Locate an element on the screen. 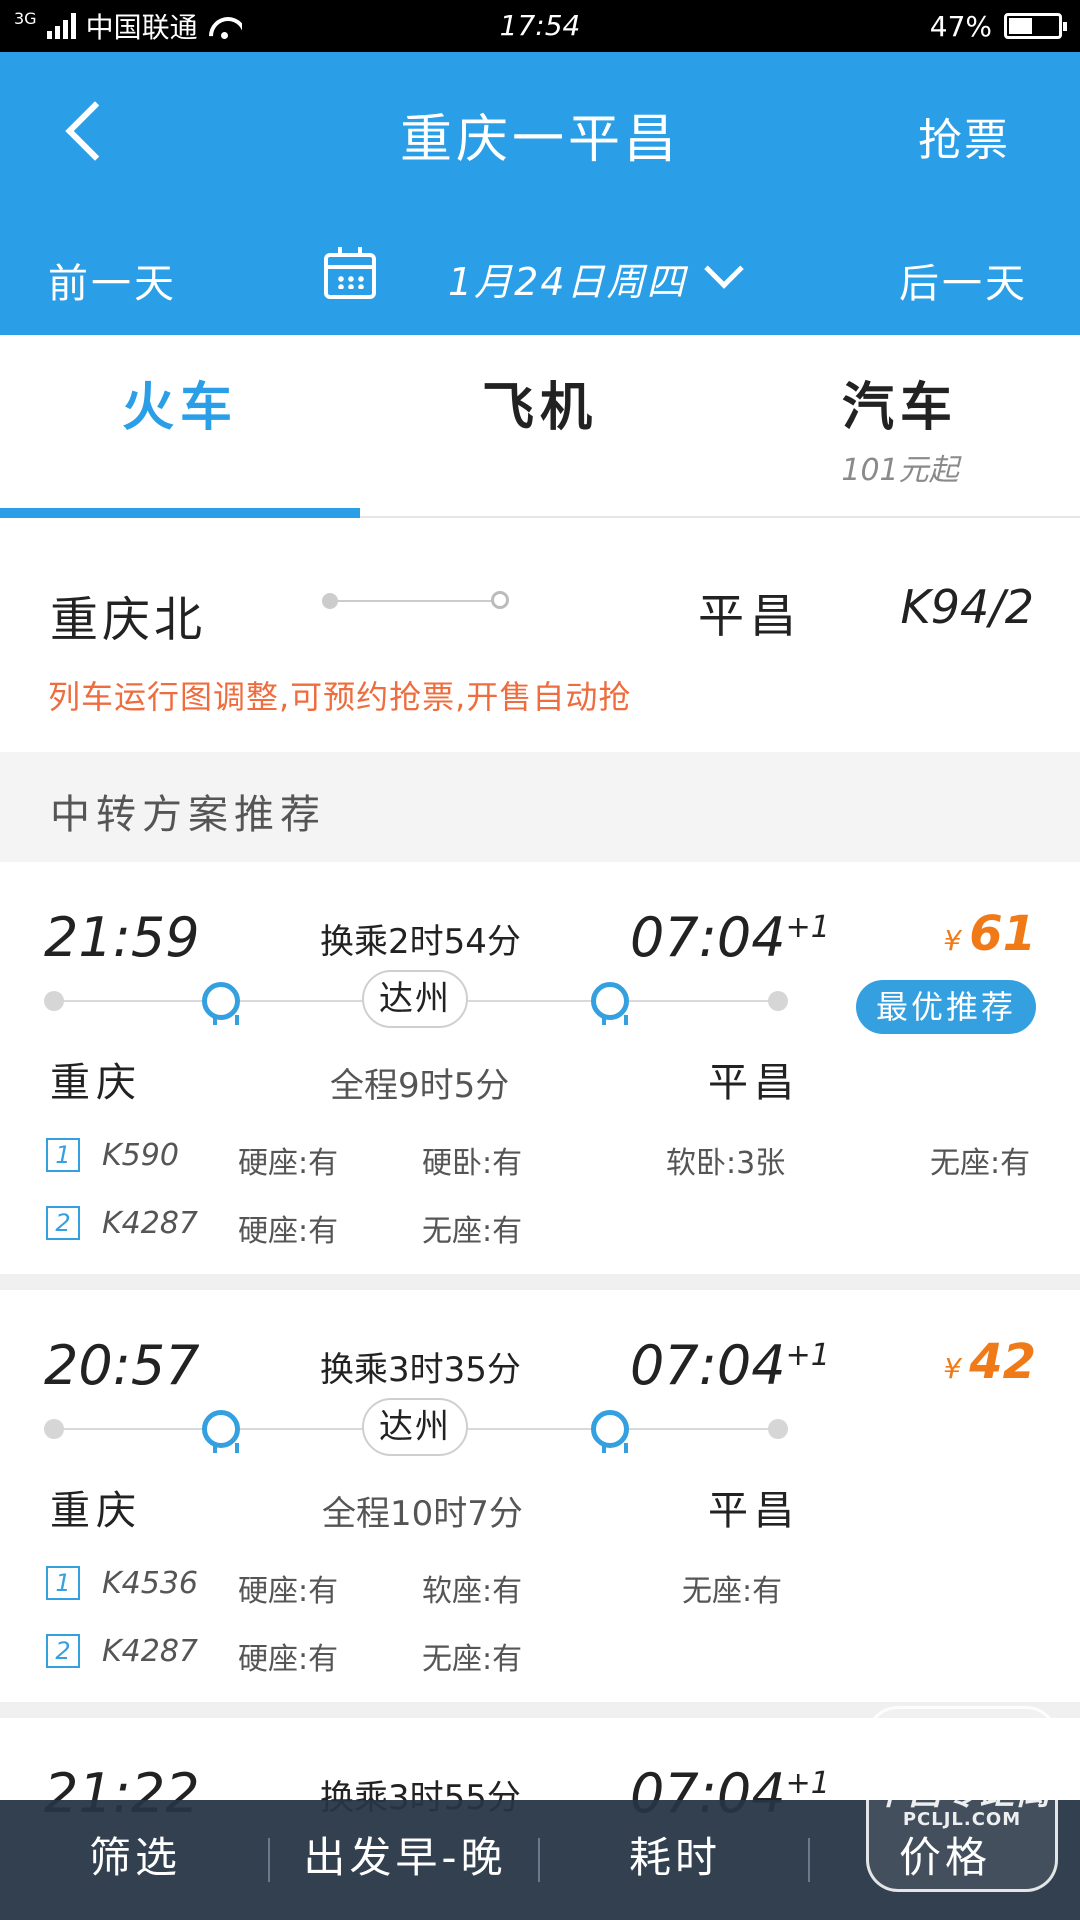 The width and height of the screenshot is (1080, 1920). chevron-down-icon is located at coordinates (724, 269).